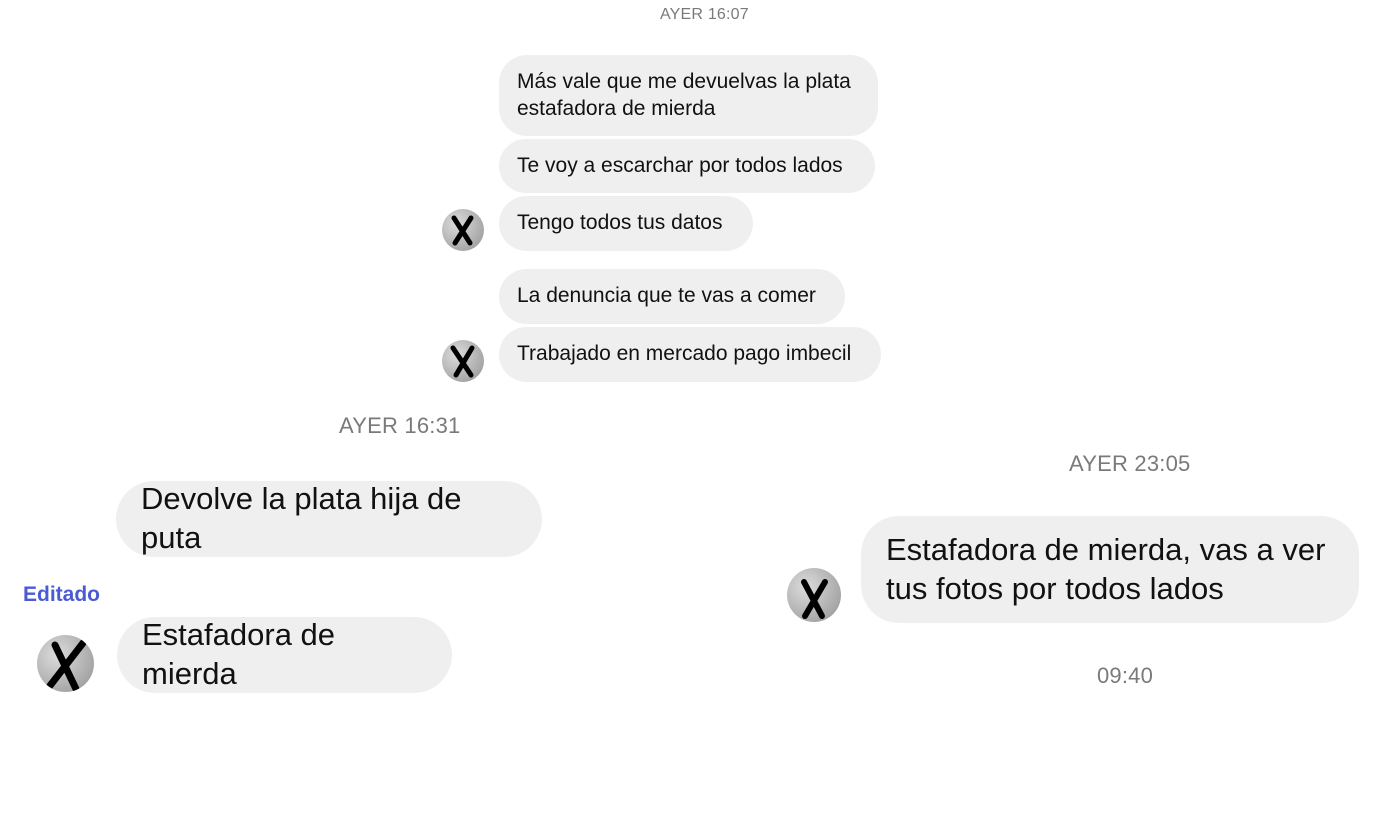 Image resolution: width=1400 pixels, height=820 pixels. Describe the element at coordinates (1130, 463) in the screenshot. I see `timestamp: AYER 23:05` at that location.